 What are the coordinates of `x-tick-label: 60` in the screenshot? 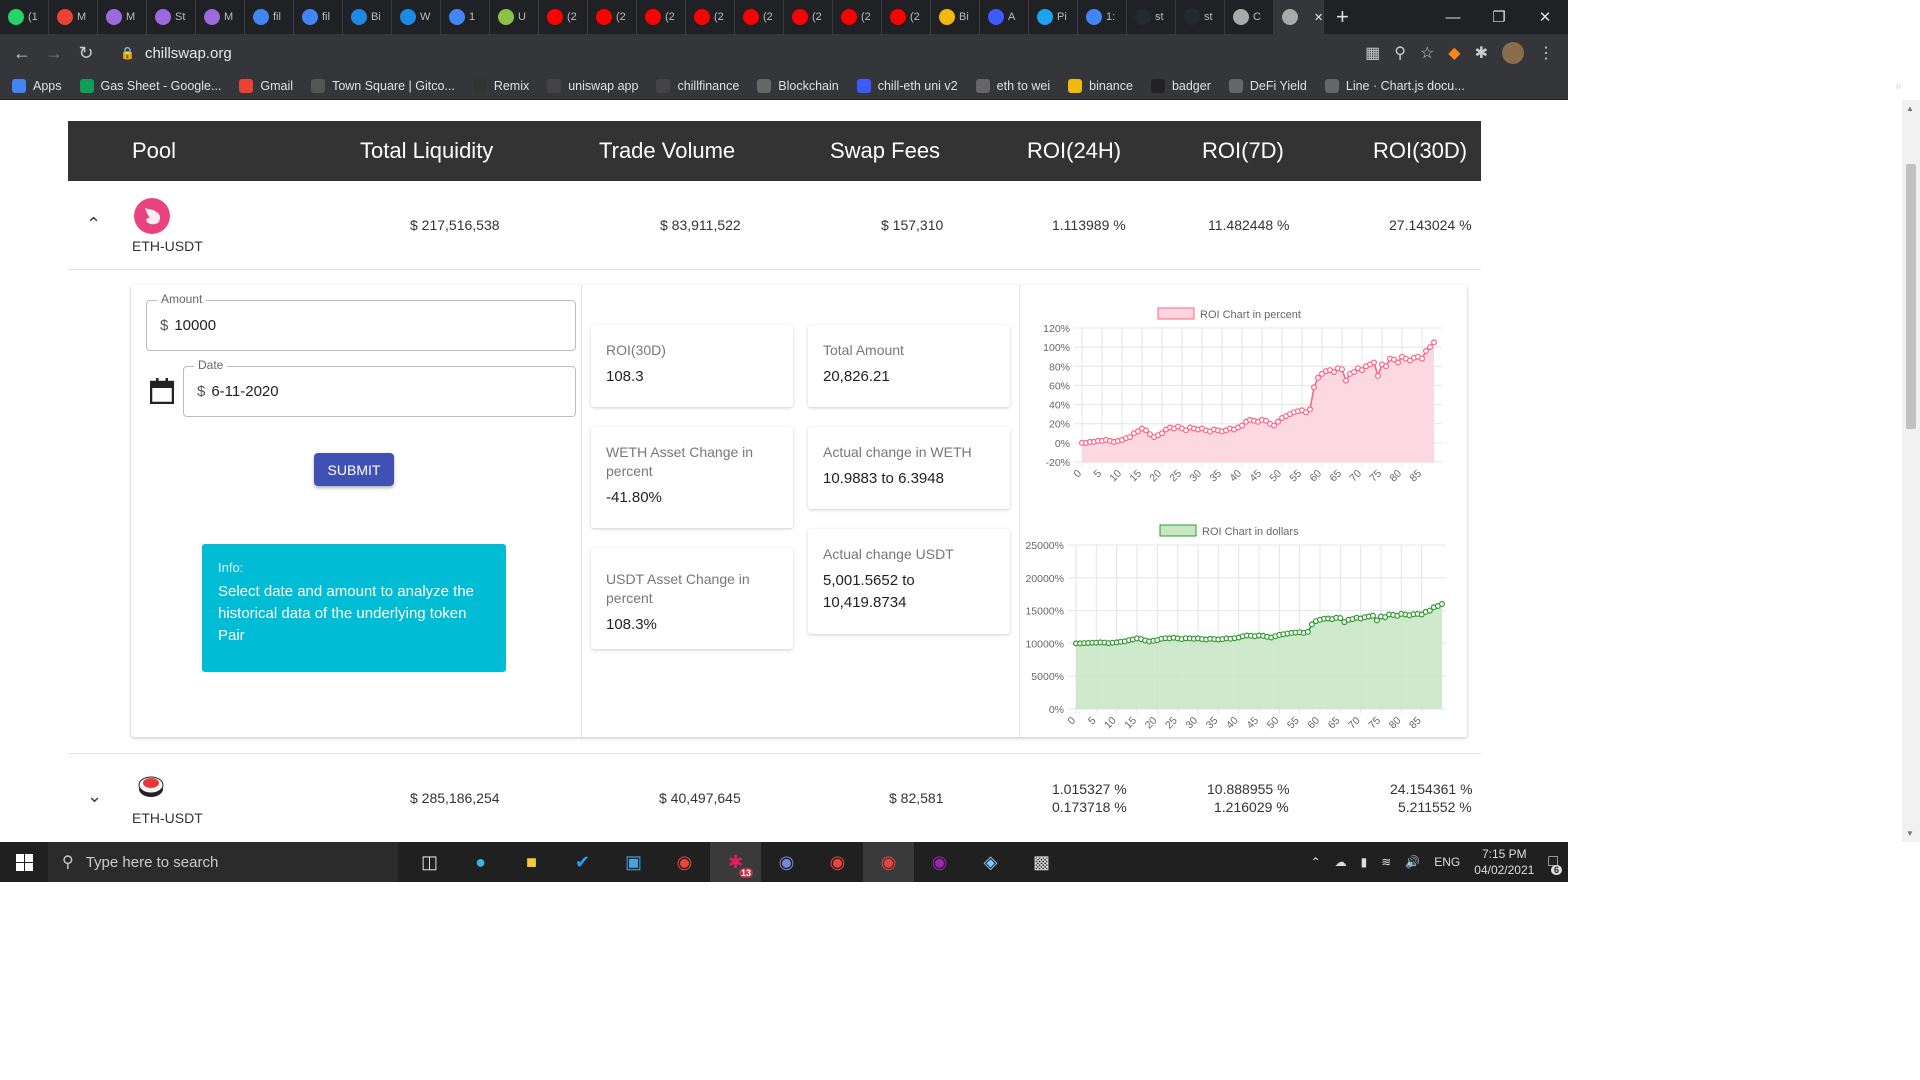 It's located at (1315, 476).